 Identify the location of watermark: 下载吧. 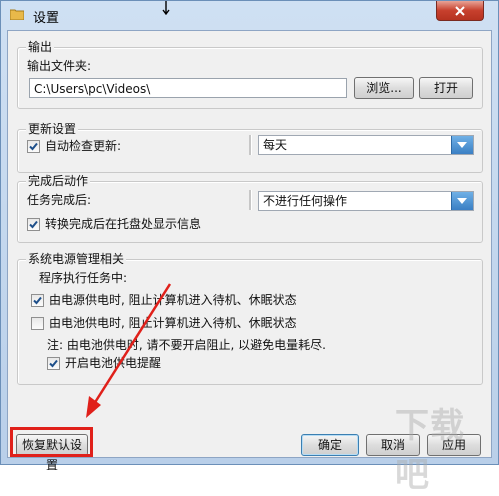
(430, 450).